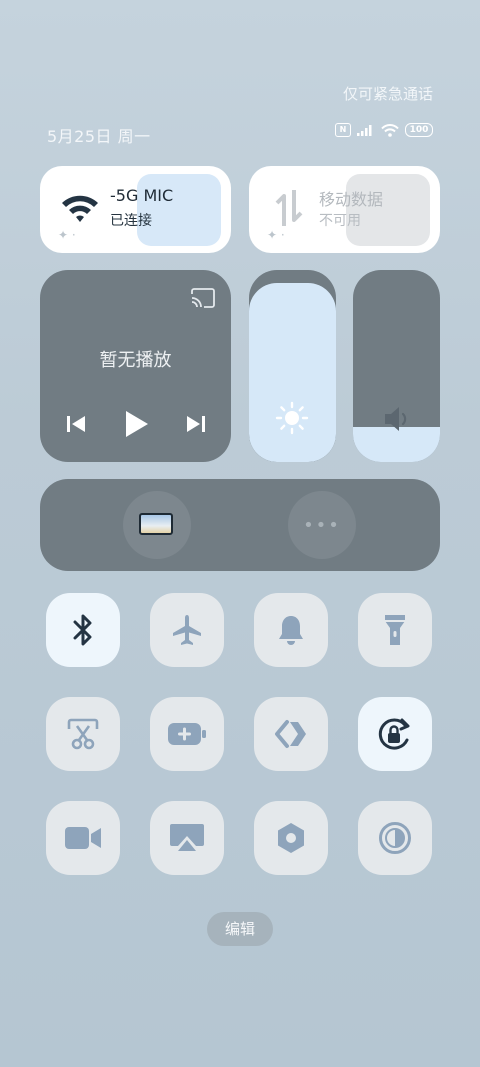 The width and height of the screenshot is (480, 1067). I want to click on bluetooth-icon, so click(82, 630).